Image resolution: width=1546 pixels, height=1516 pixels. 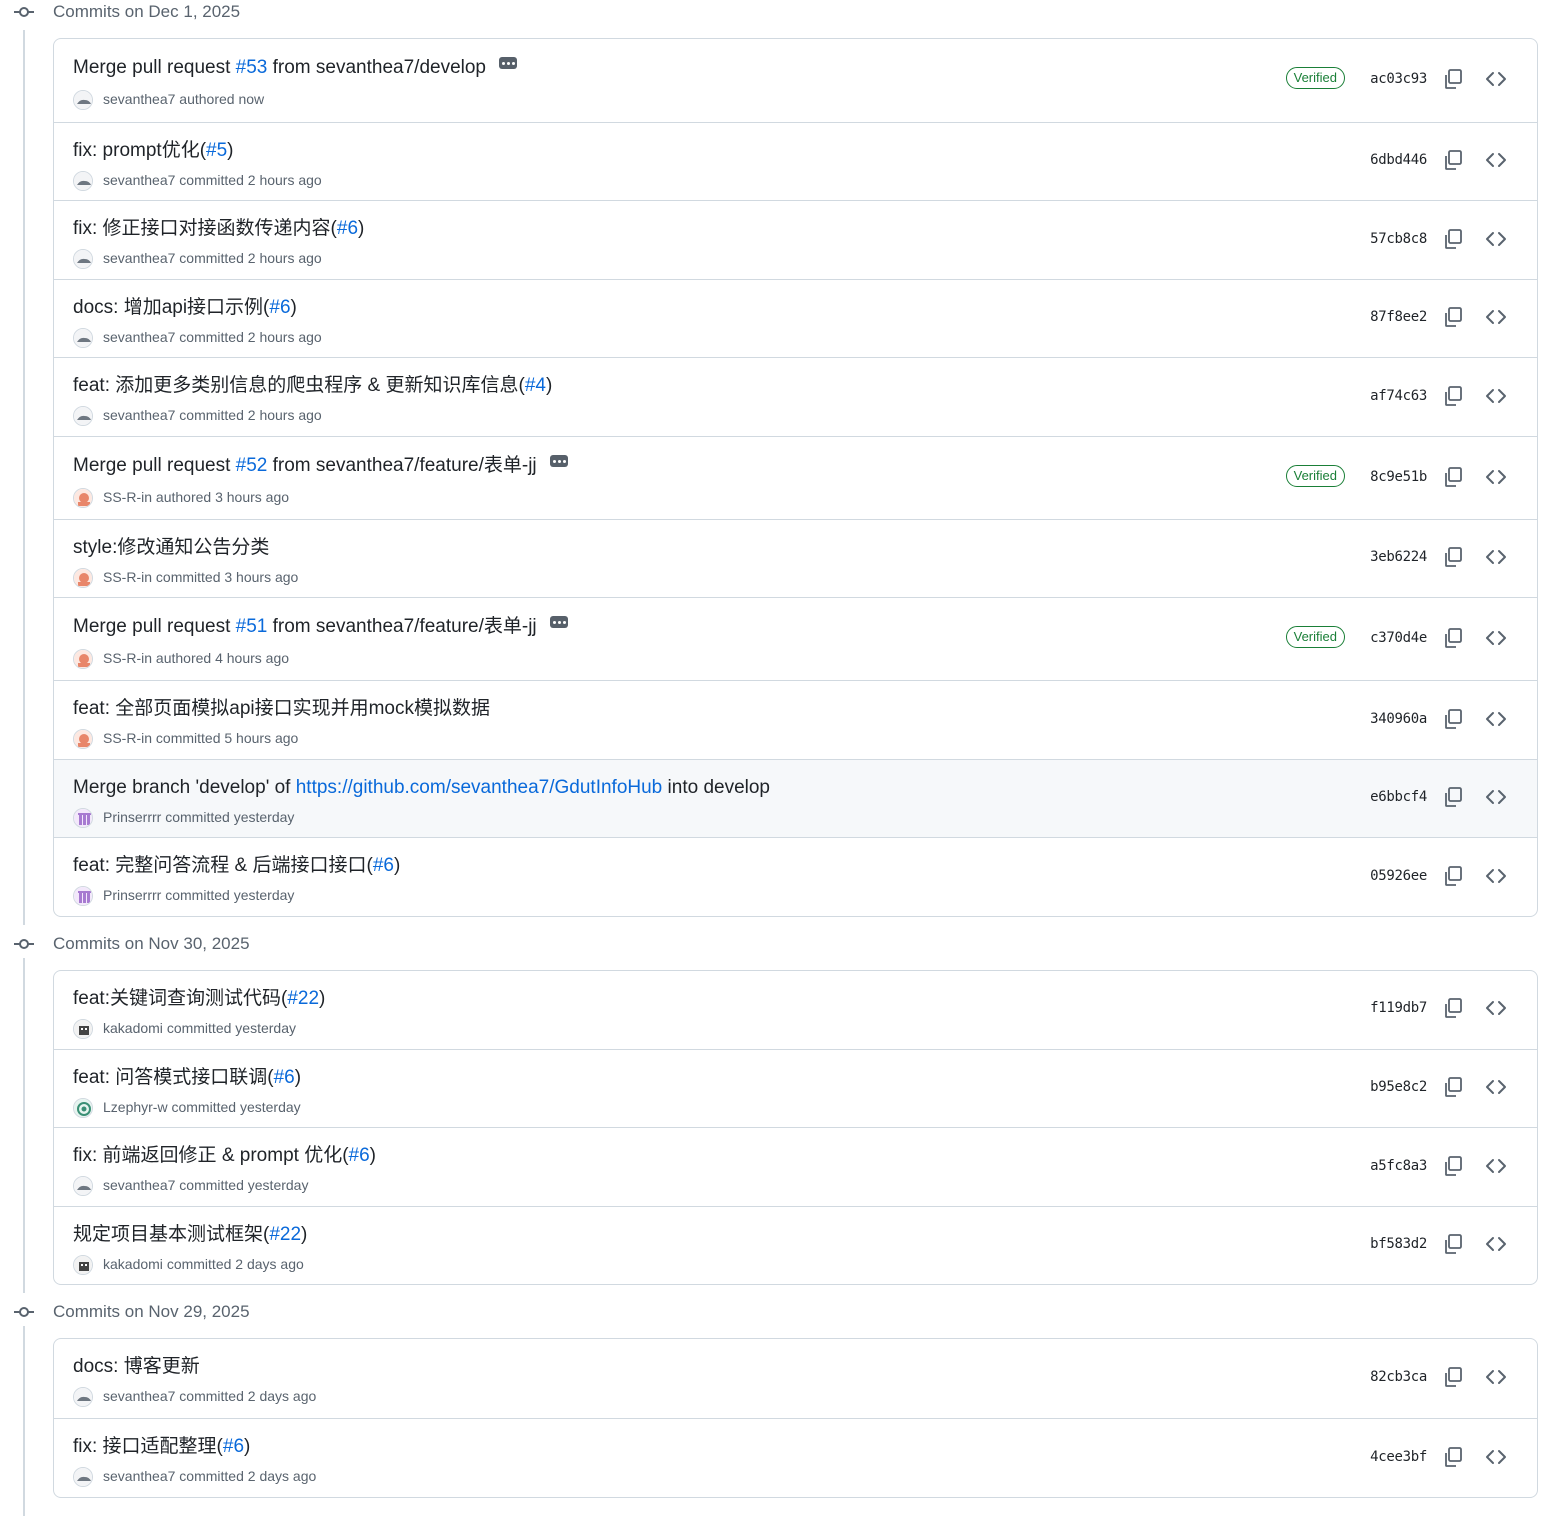 What do you see at coordinates (171, 547) in the screenshot?
I see `commit-message-text: style:修改通知公告分类` at bounding box center [171, 547].